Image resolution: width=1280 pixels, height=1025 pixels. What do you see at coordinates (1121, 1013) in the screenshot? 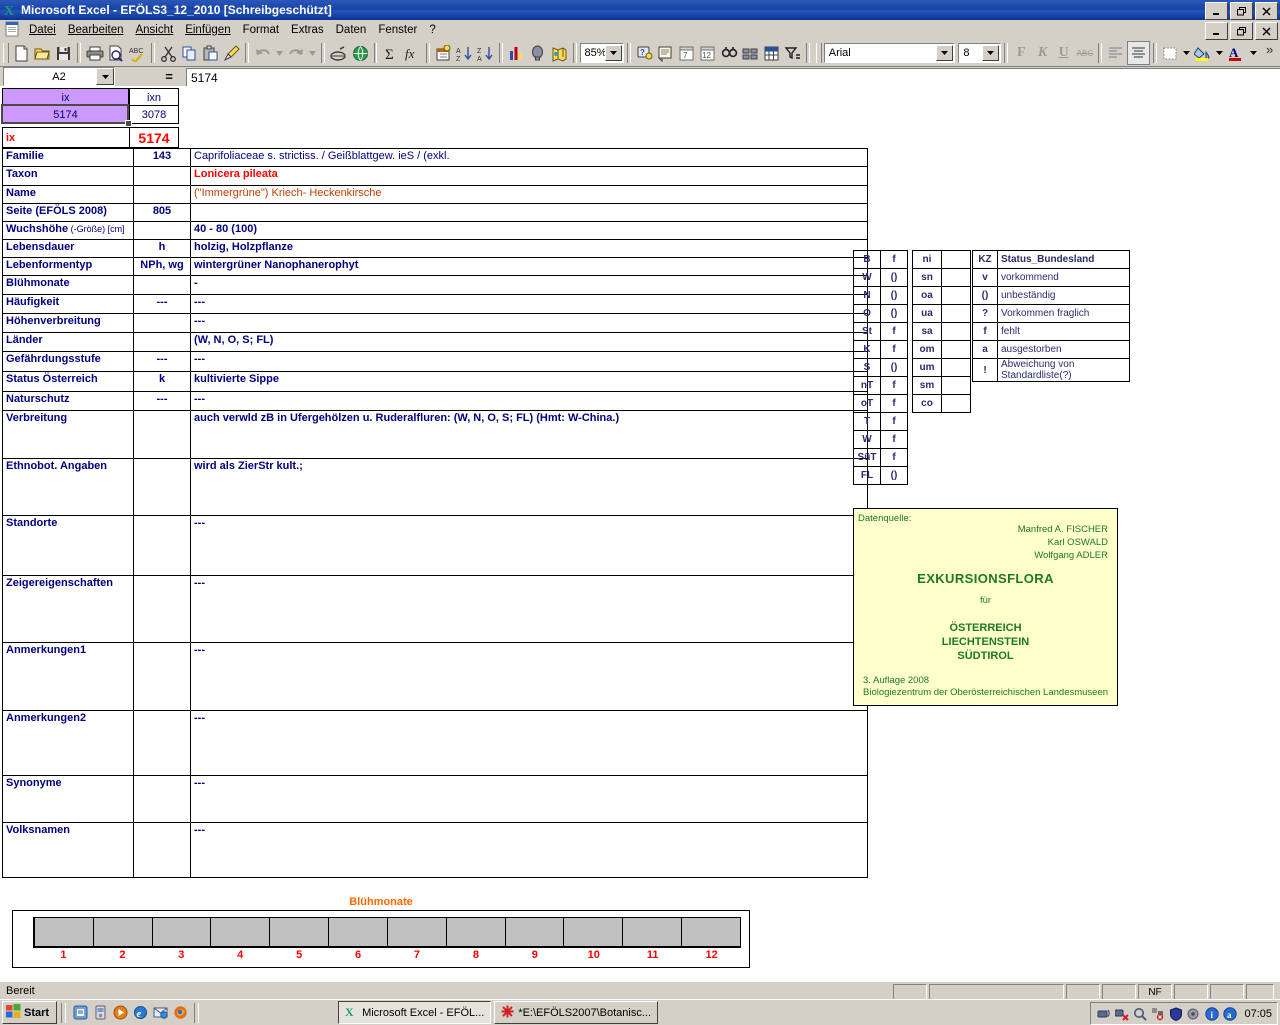
I see `network-error-icon` at bounding box center [1121, 1013].